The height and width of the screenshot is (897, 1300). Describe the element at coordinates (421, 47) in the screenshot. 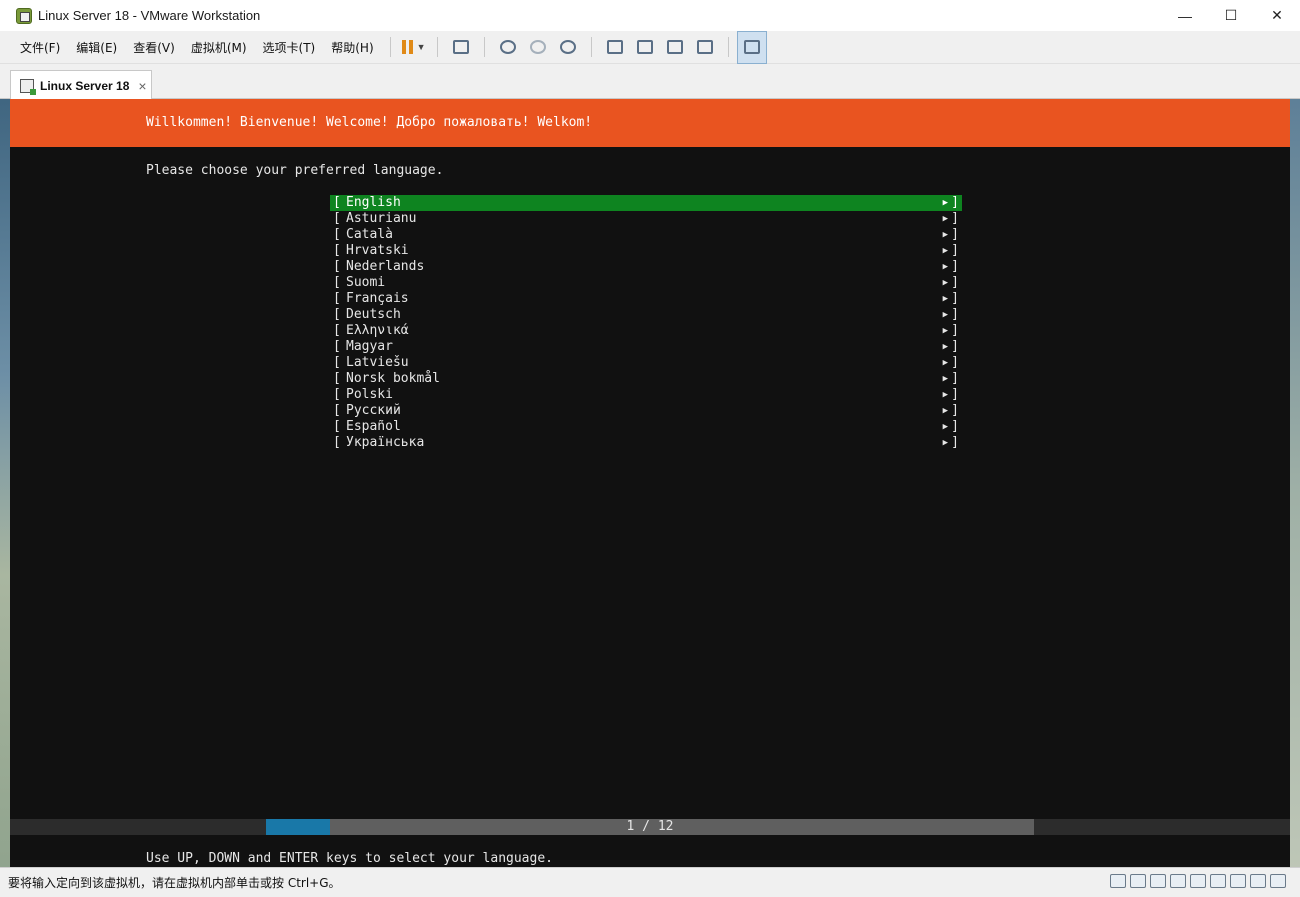

I see `chevron-down-icon: ▼` at that location.